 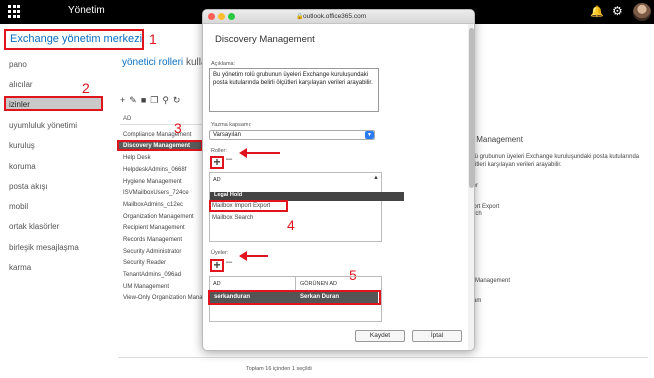 What do you see at coordinates (219, 151) in the screenshot?
I see `roles-label: Roller:` at bounding box center [219, 151].